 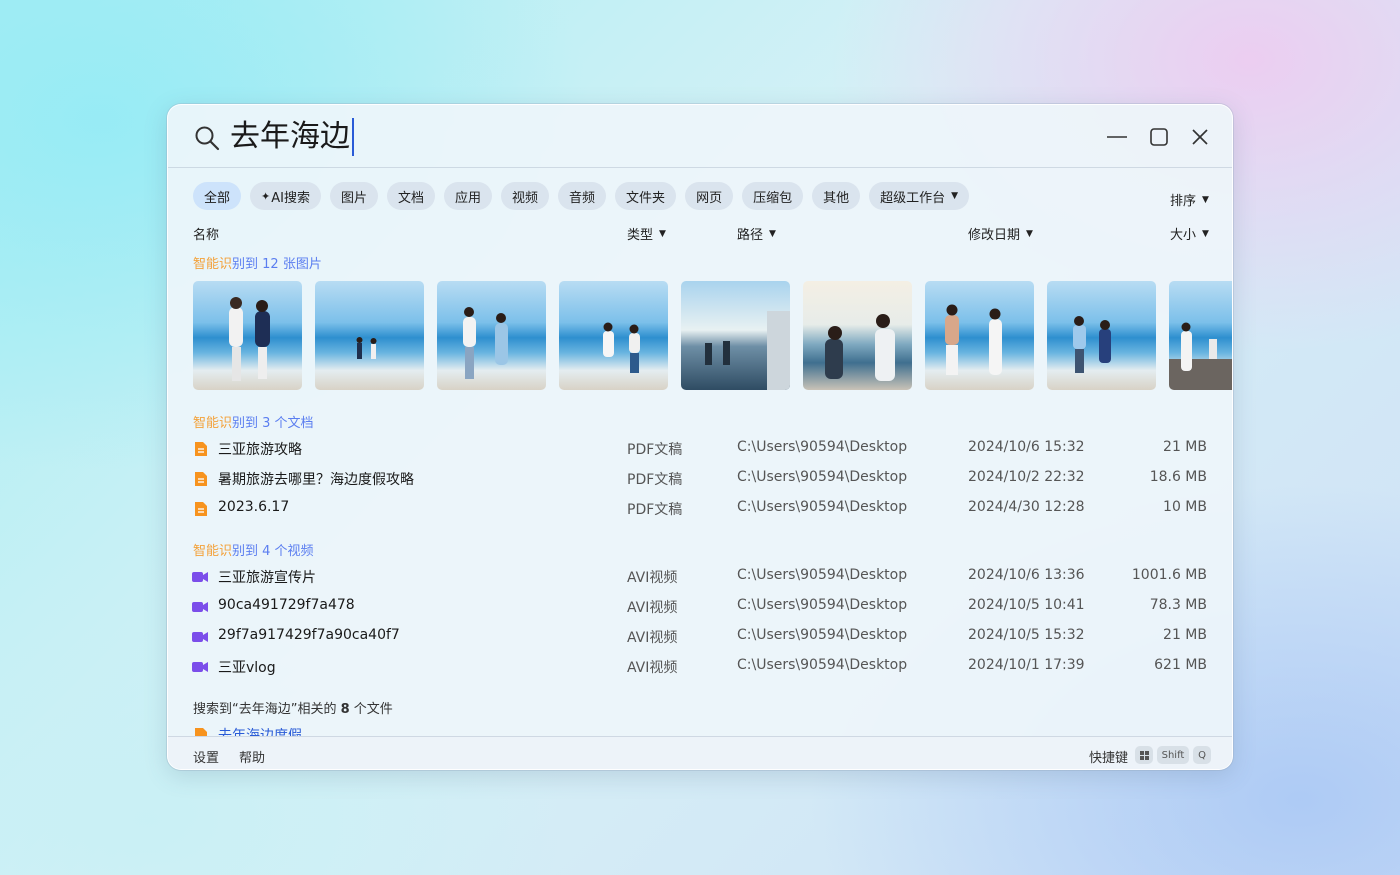 What do you see at coordinates (1178, 477) in the screenshot?
I see `file-size: 18.6 MB` at bounding box center [1178, 477].